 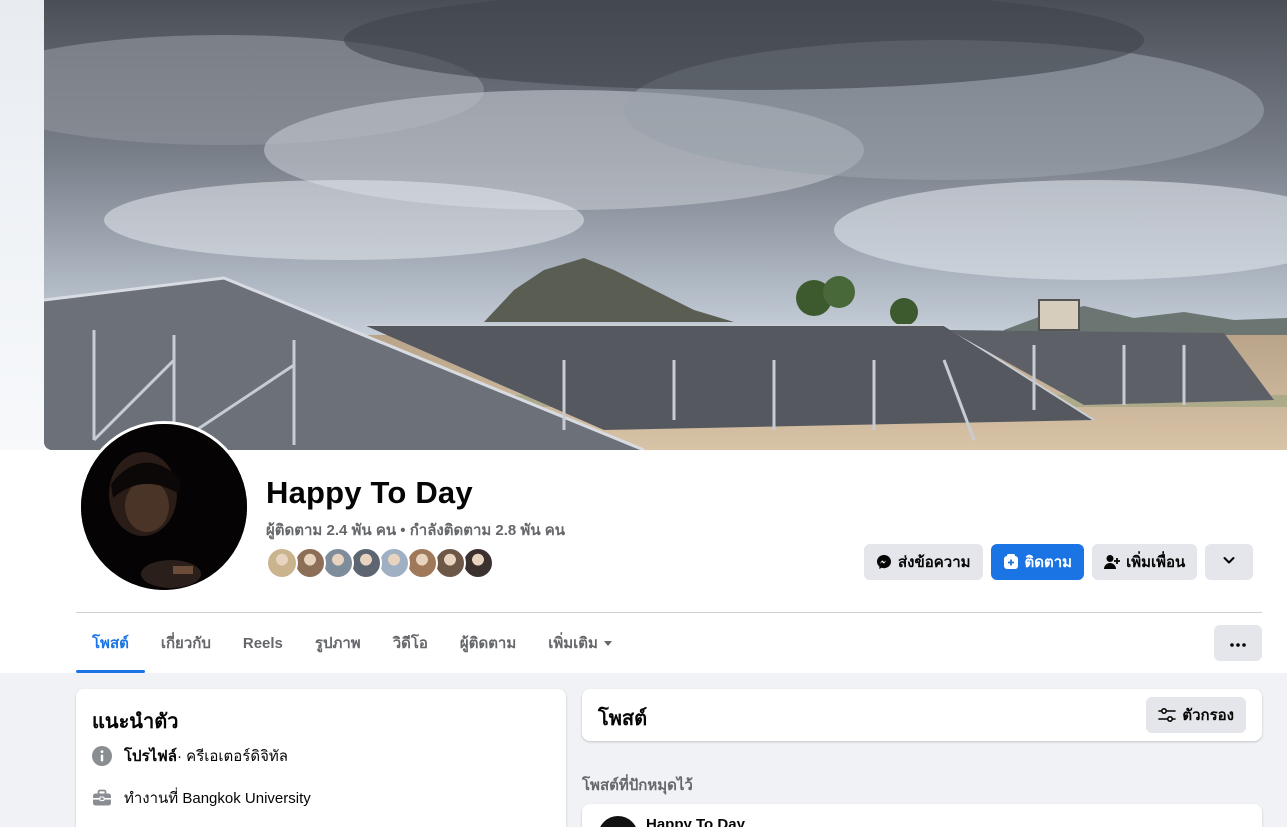 What do you see at coordinates (884, 562) in the screenshot?
I see `messenger-icon` at bounding box center [884, 562].